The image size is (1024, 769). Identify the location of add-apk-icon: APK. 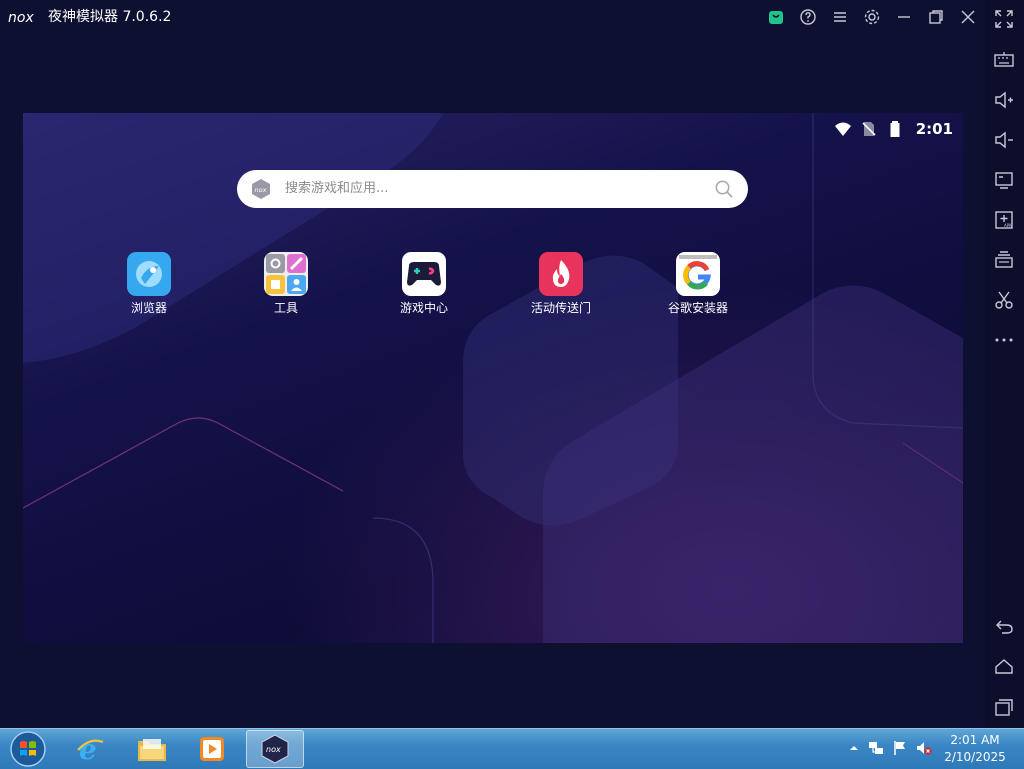
(1004, 220).